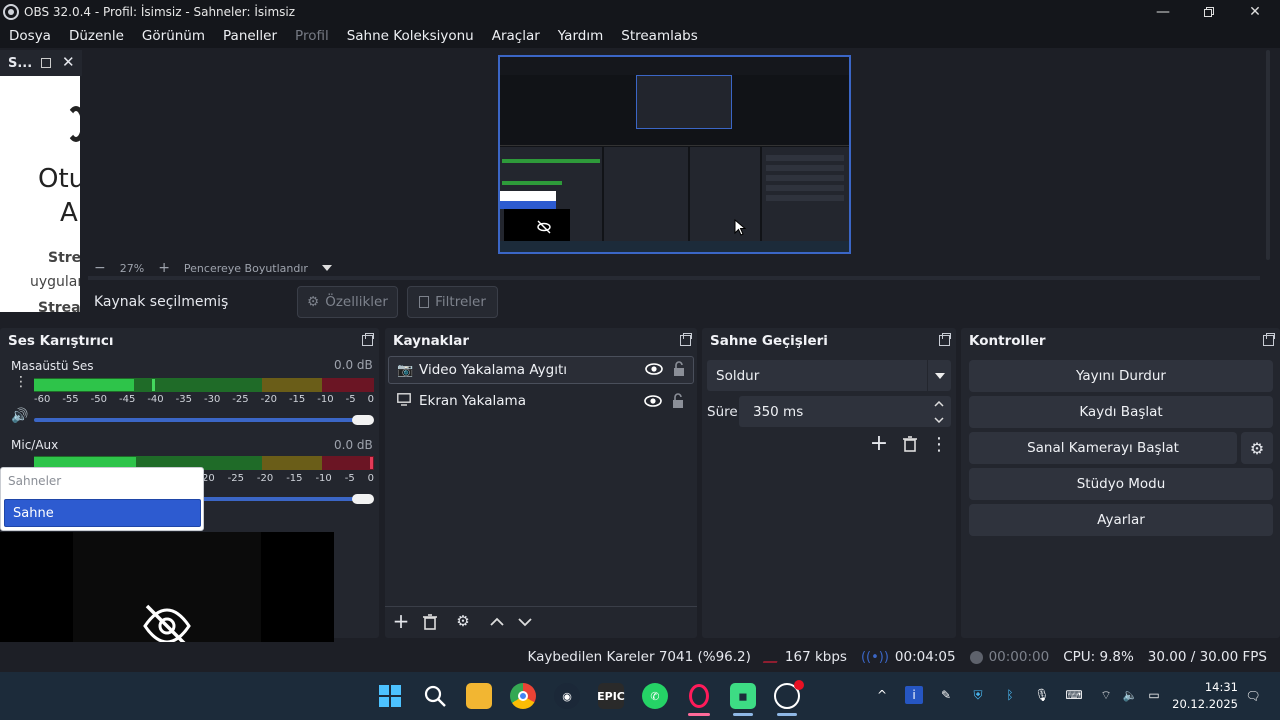 The height and width of the screenshot is (720, 1280). I want to click on stepper-up-icon, so click(939, 403).